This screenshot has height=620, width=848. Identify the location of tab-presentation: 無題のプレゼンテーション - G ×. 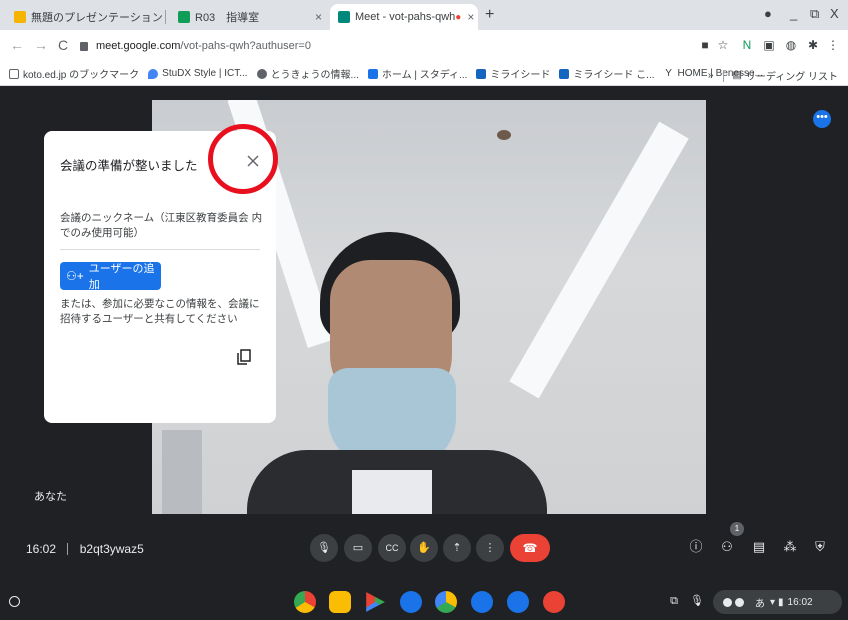
(86, 17).